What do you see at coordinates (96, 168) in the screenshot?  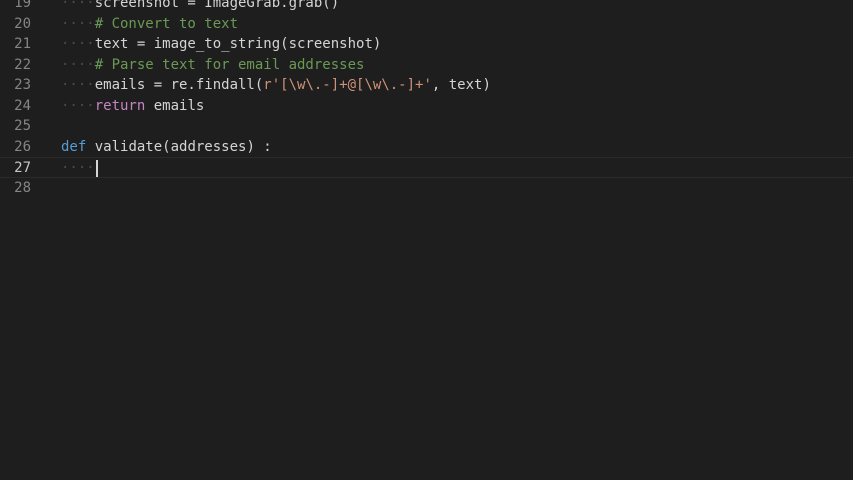 I see `text-cursor` at bounding box center [96, 168].